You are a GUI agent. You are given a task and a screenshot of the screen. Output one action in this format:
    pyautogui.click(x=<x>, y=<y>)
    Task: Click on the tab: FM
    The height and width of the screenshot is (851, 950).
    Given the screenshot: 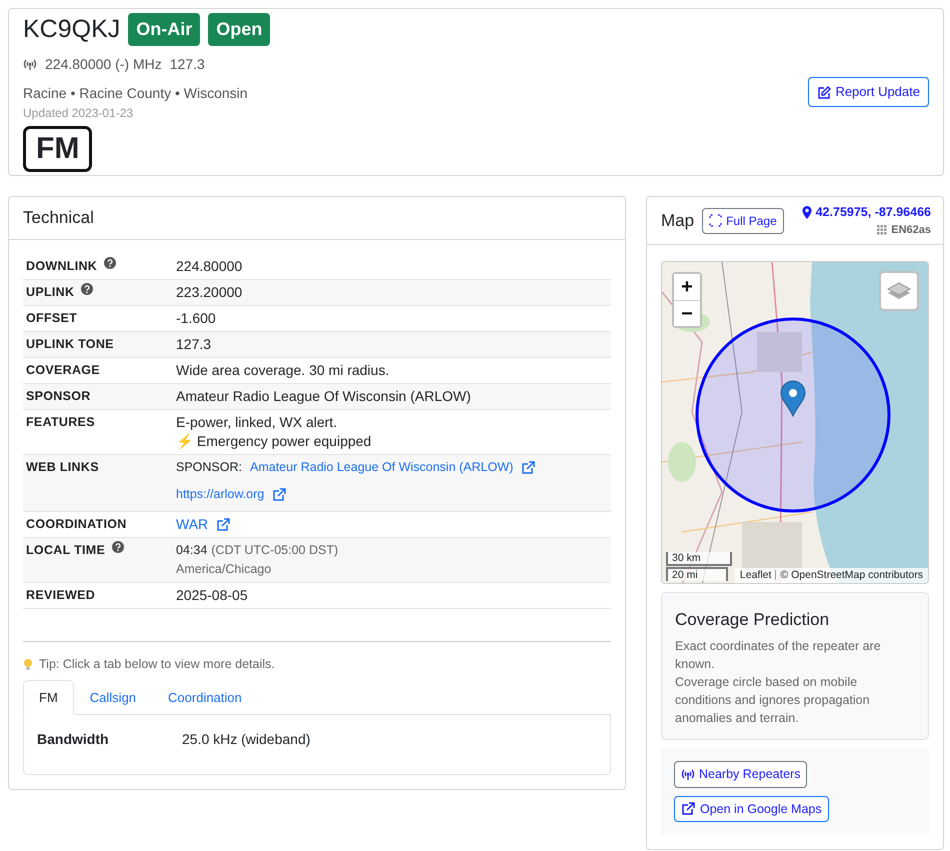 What is the action you would take?
    pyautogui.click(x=48, y=697)
    